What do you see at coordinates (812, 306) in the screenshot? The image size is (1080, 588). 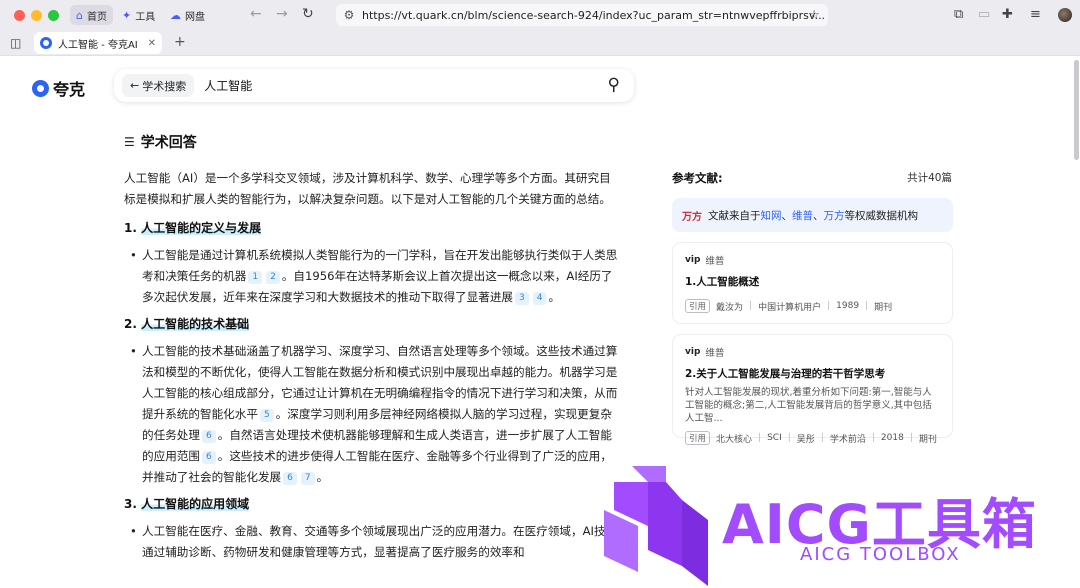 I see `reference-meta: 引用 戴汝为 | 中国计算机用户 | 1989 | 期刊` at bounding box center [812, 306].